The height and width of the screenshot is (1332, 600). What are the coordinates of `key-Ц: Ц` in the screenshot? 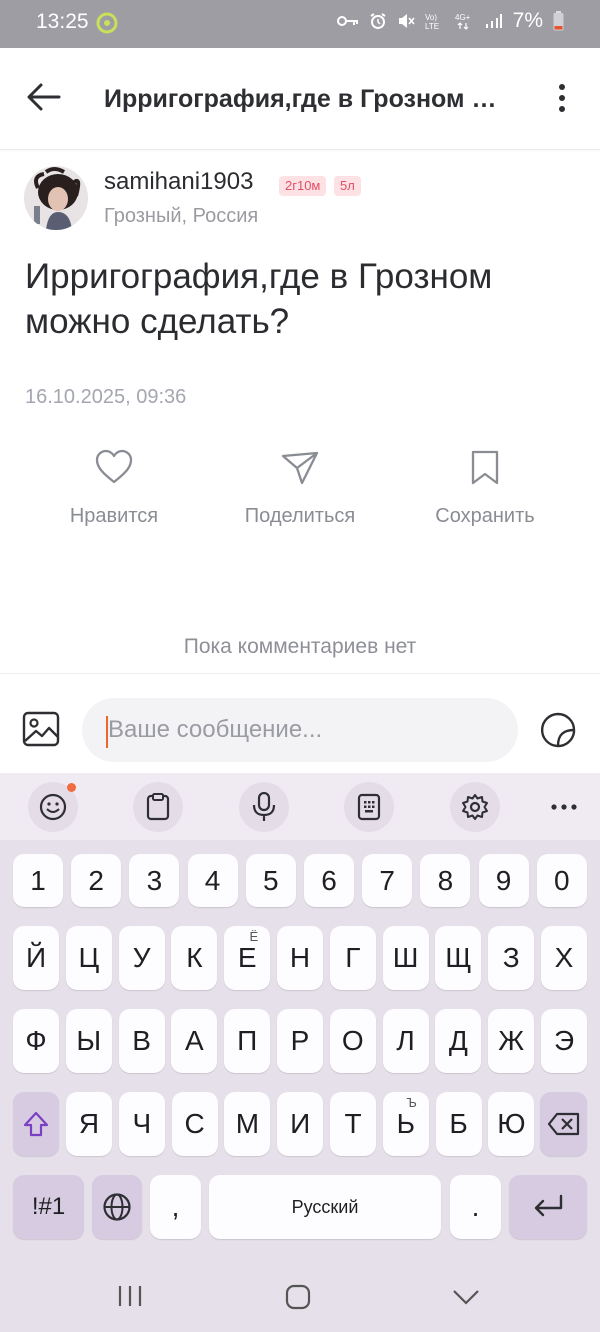 It's located at (88, 958).